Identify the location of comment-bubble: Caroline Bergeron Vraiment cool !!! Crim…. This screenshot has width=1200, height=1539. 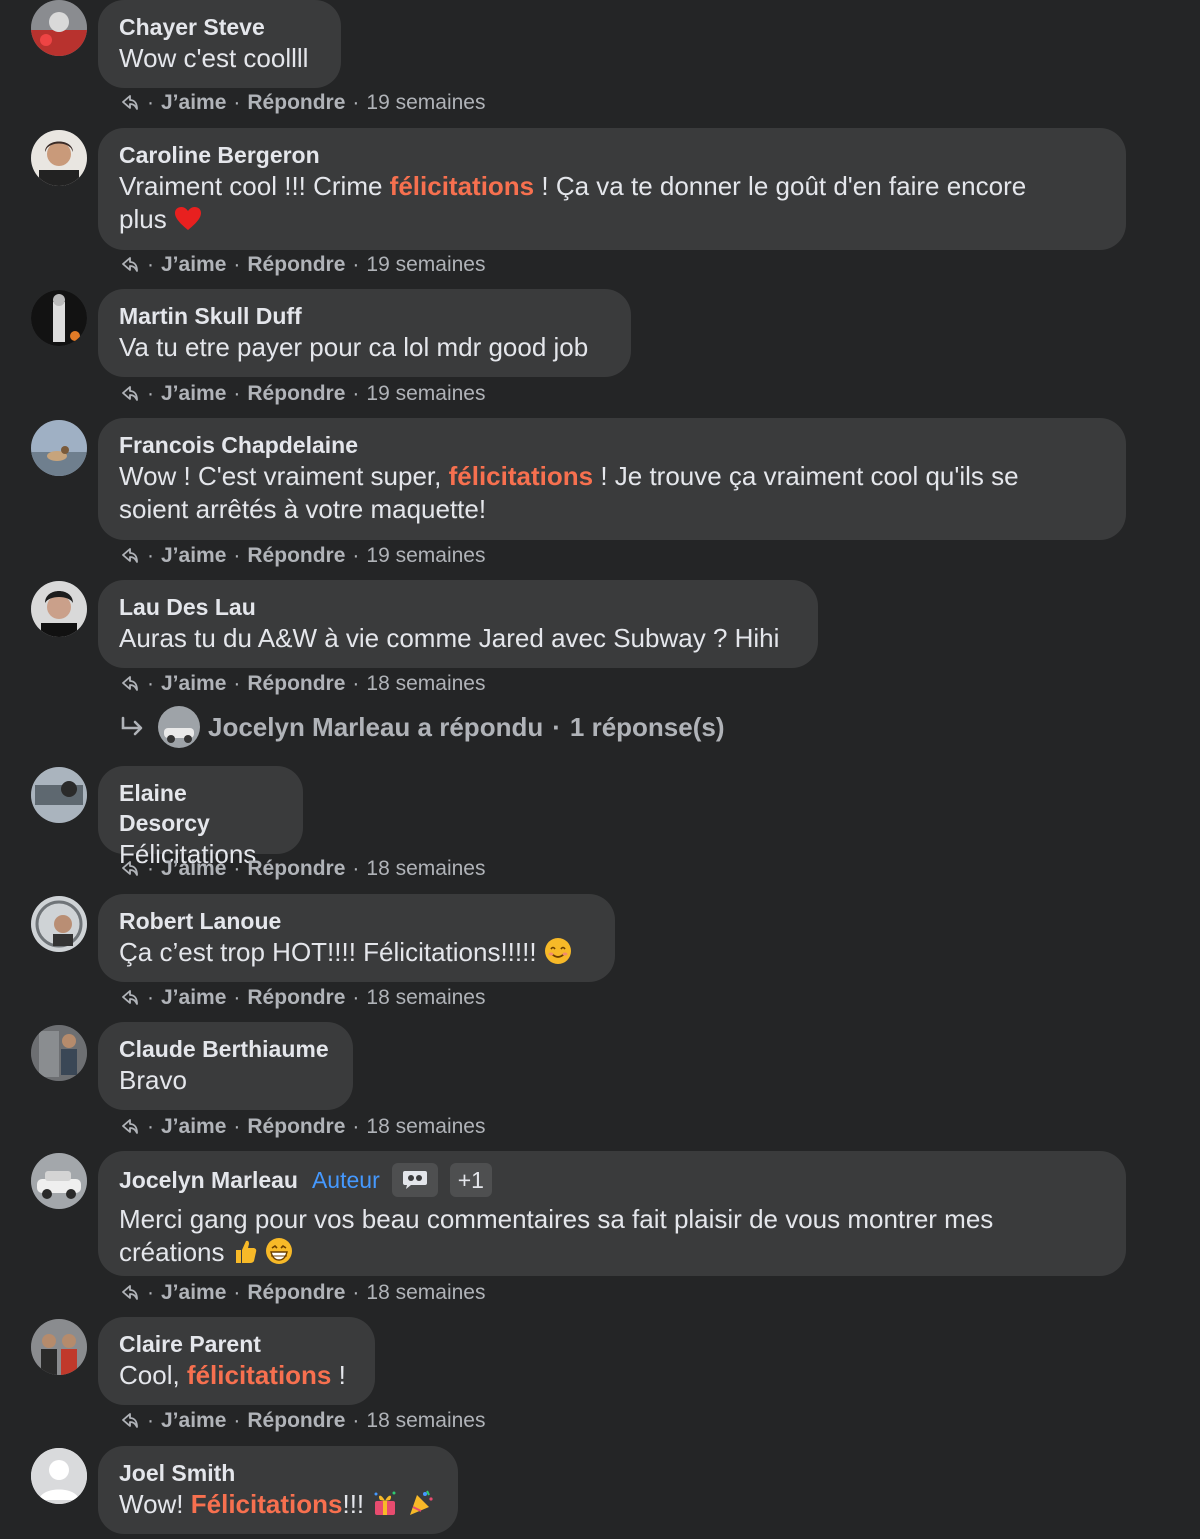
(612, 189).